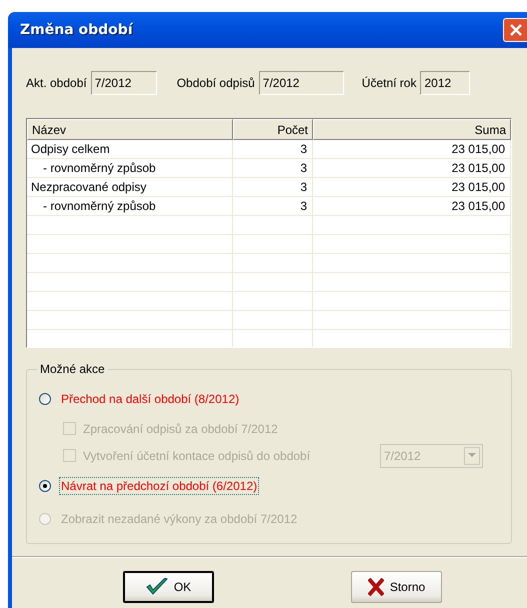  Describe the element at coordinates (72, 369) in the screenshot. I see `group-title: Možné akce` at that location.